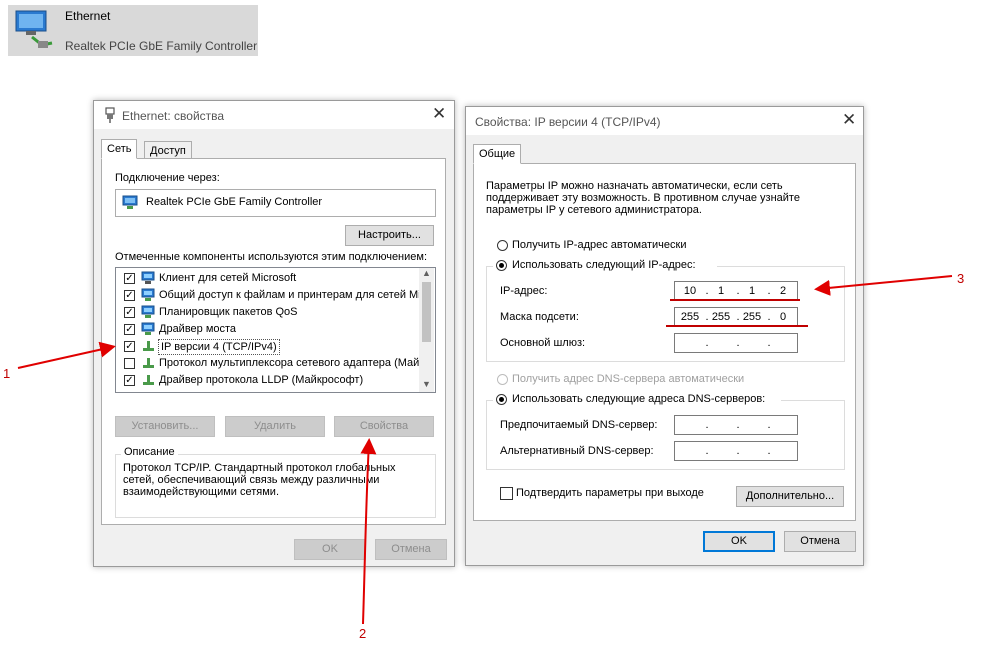 The image size is (1007, 645). What do you see at coordinates (363, 633) in the screenshot?
I see `annotation-label-2: 2` at bounding box center [363, 633].